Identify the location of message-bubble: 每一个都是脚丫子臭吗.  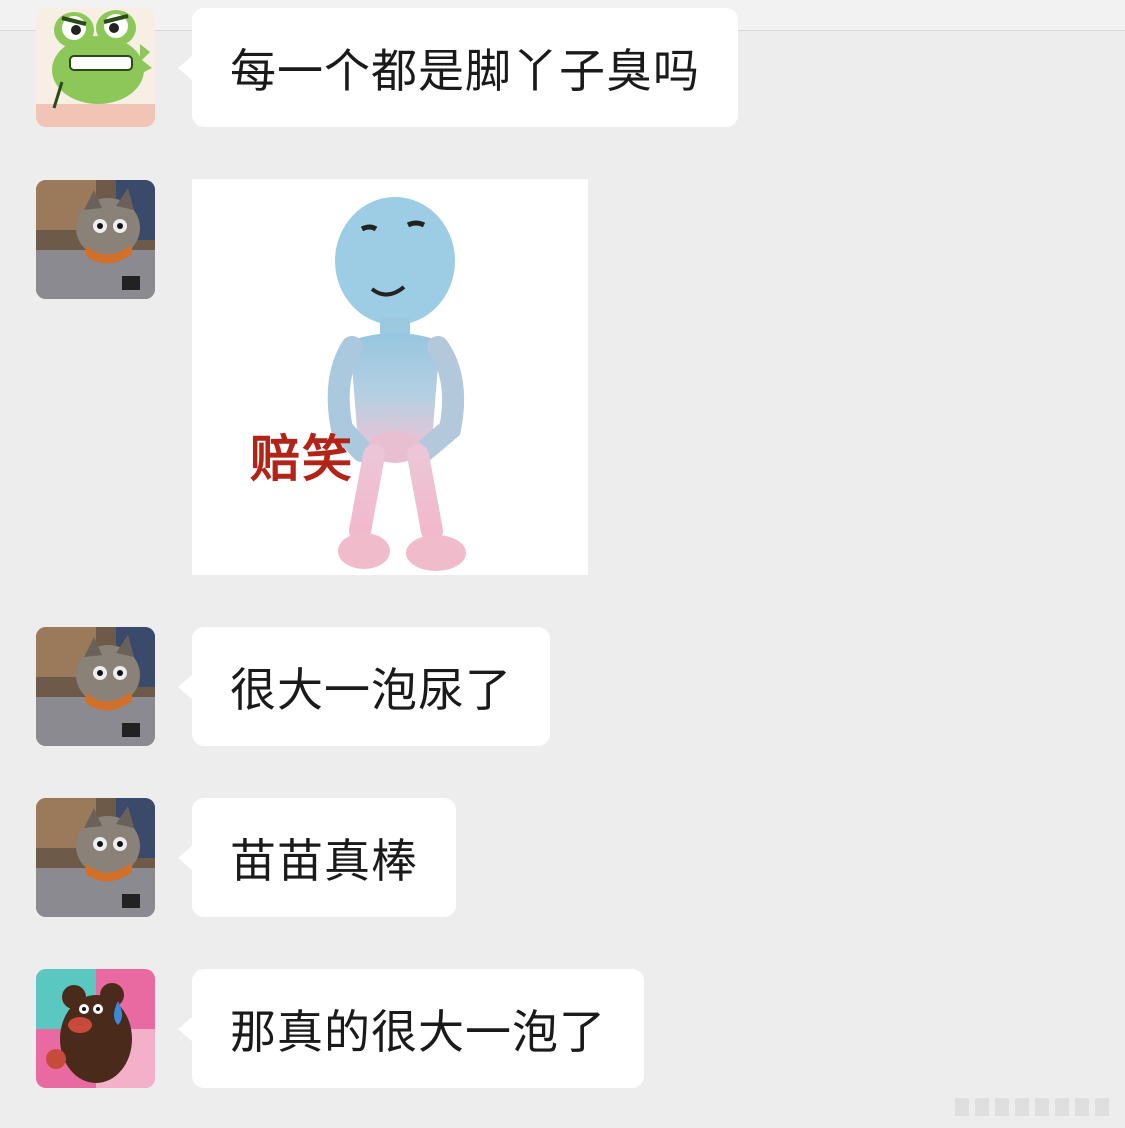
(458, 67).